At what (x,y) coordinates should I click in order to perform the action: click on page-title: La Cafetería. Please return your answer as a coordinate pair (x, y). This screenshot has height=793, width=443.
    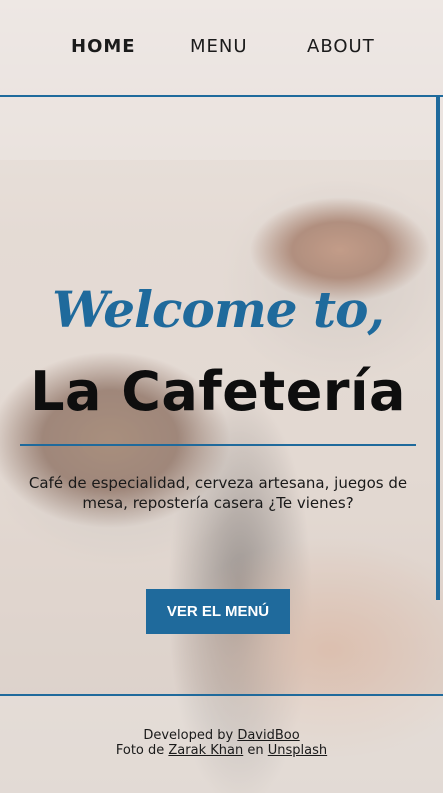
    Looking at the image, I should click on (218, 391).